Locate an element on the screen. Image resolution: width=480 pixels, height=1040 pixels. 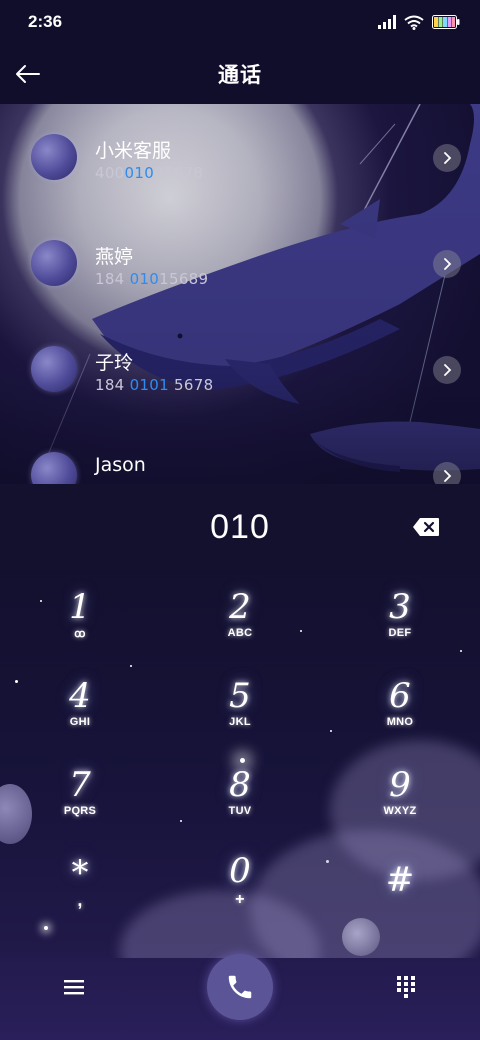
key-star: * , is located at coordinates (80, 881).